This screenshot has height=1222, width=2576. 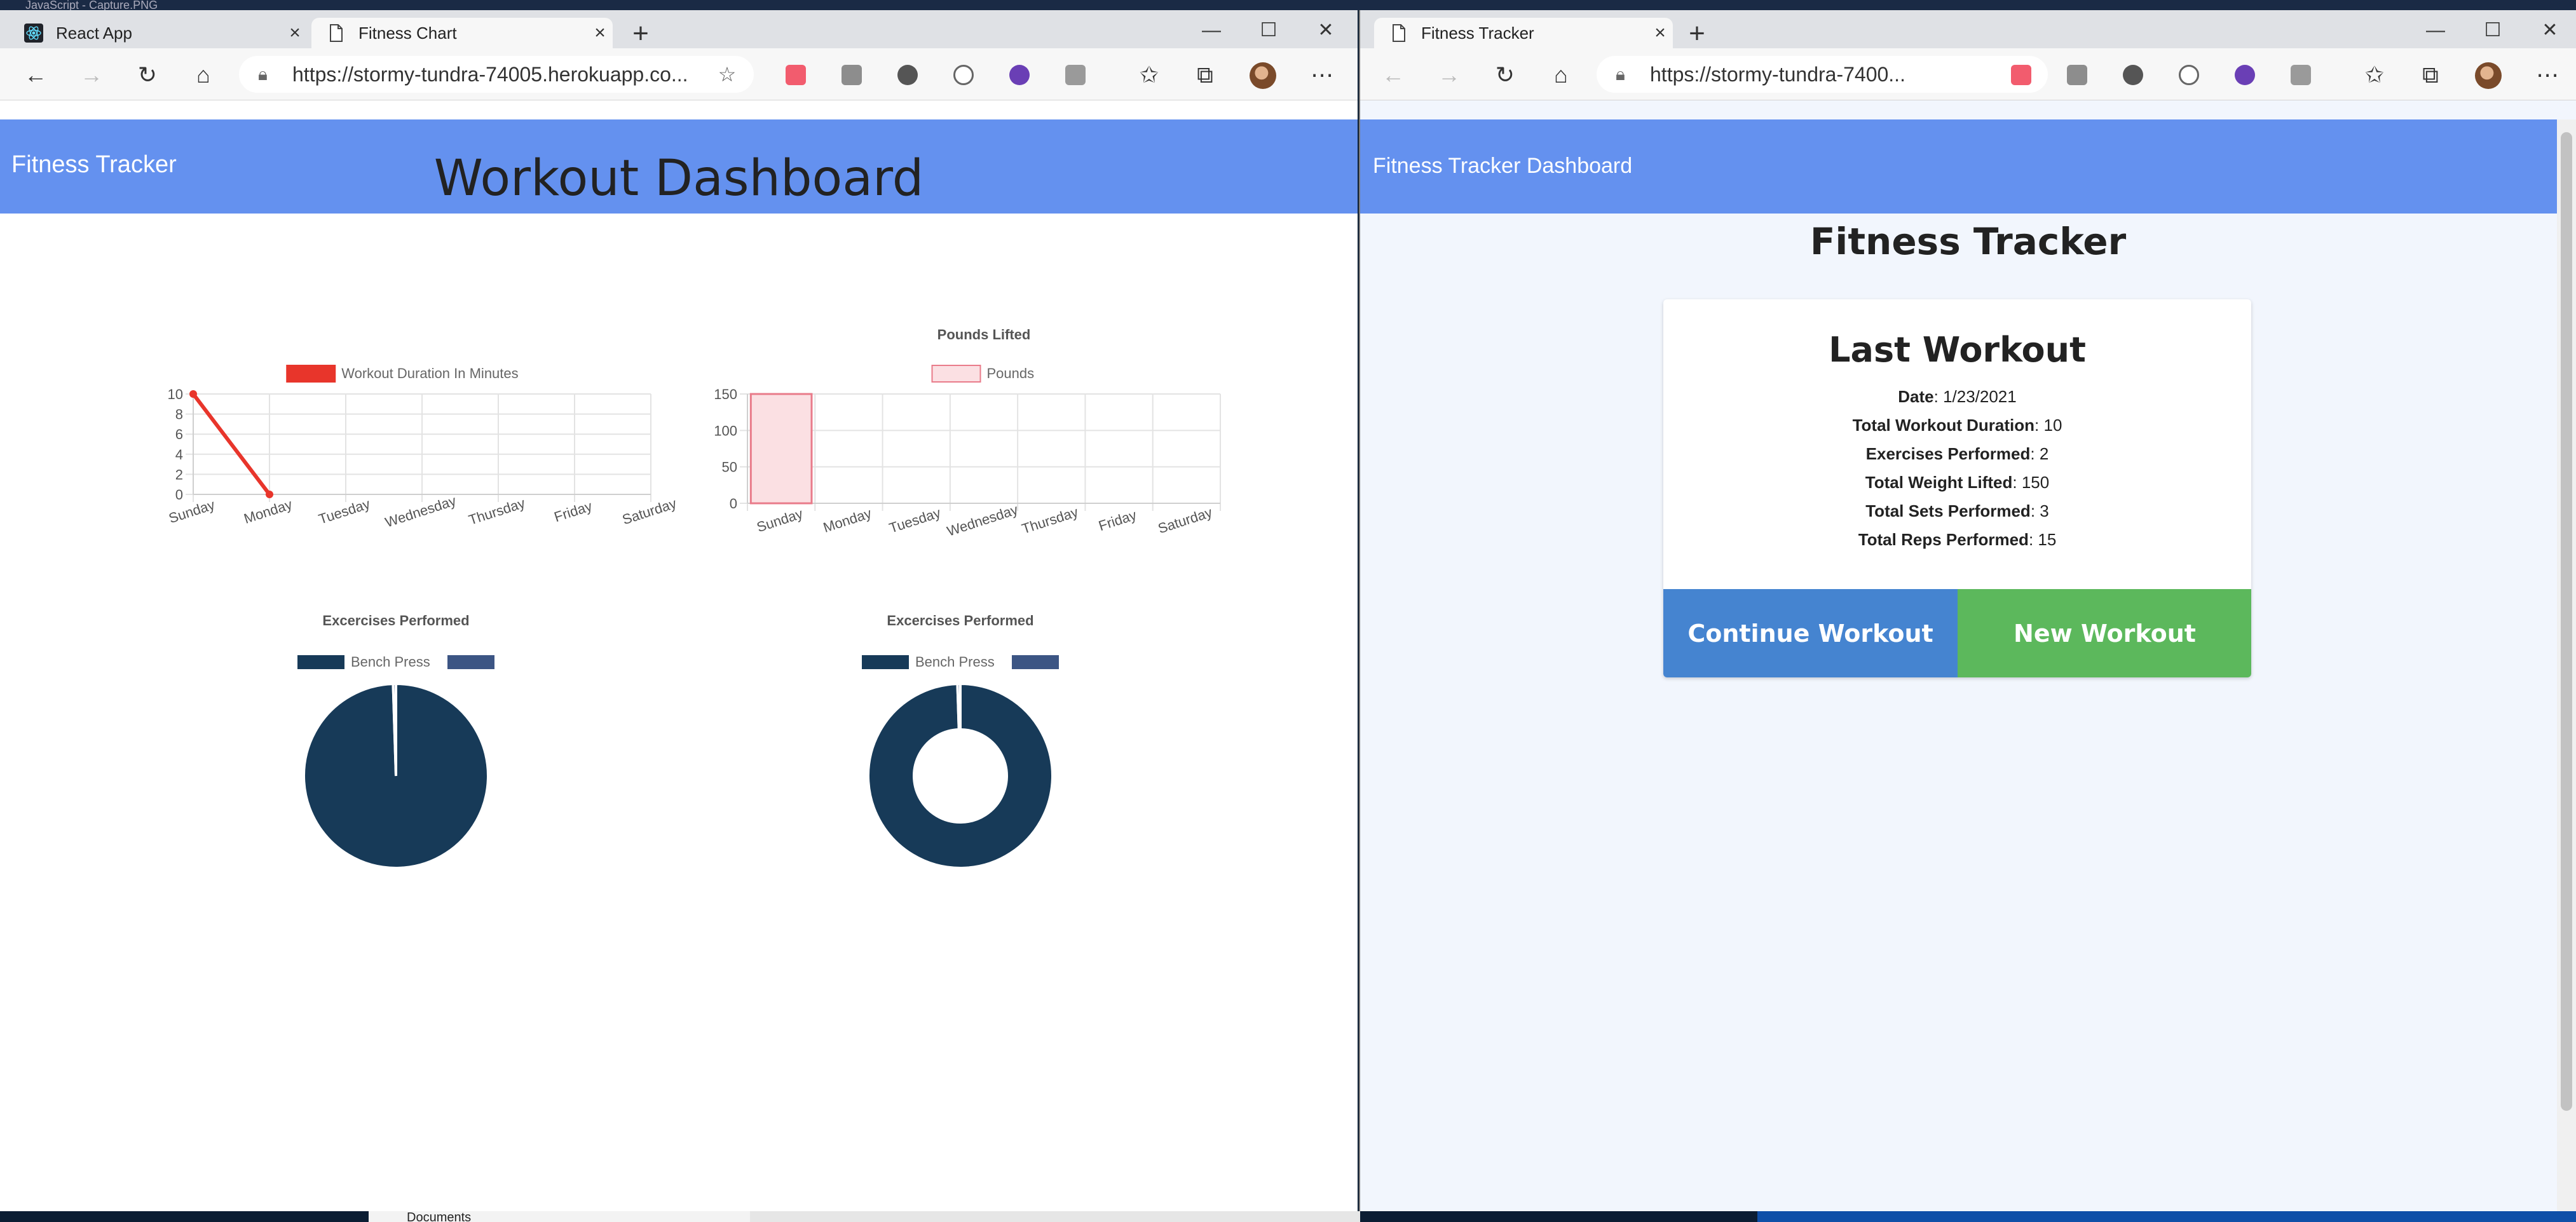 I want to click on lock-icon: 🔒︎, so click(x=1620, y=74).